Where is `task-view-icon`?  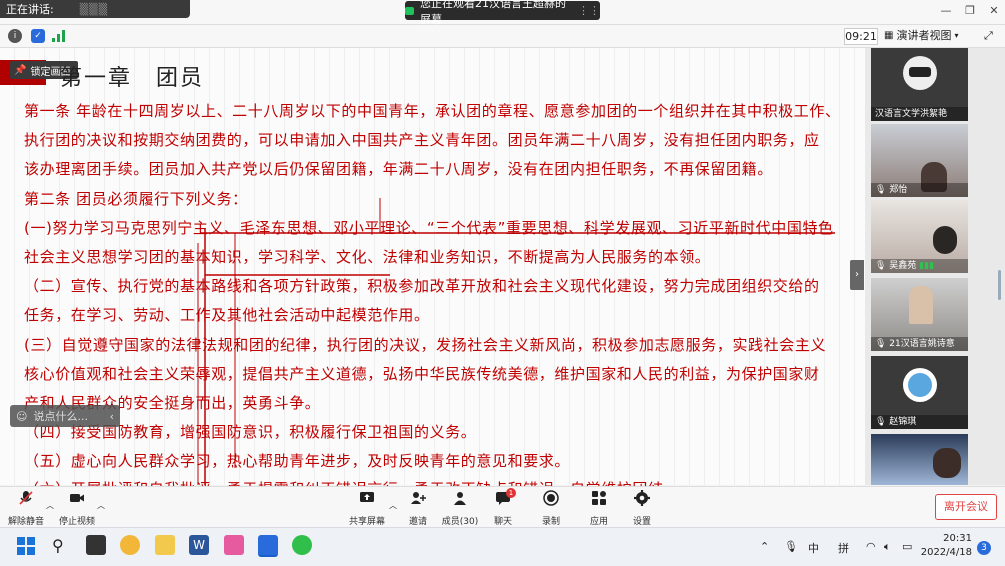 task-view-icon is located at coordinates (96, 545).